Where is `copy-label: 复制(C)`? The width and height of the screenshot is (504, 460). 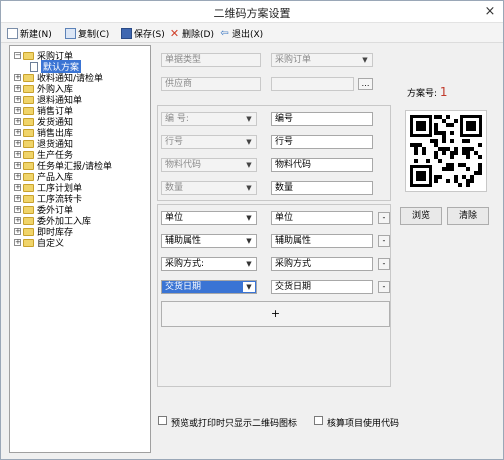 copy-label: 复制(C) is located at coordinates (94, 34).